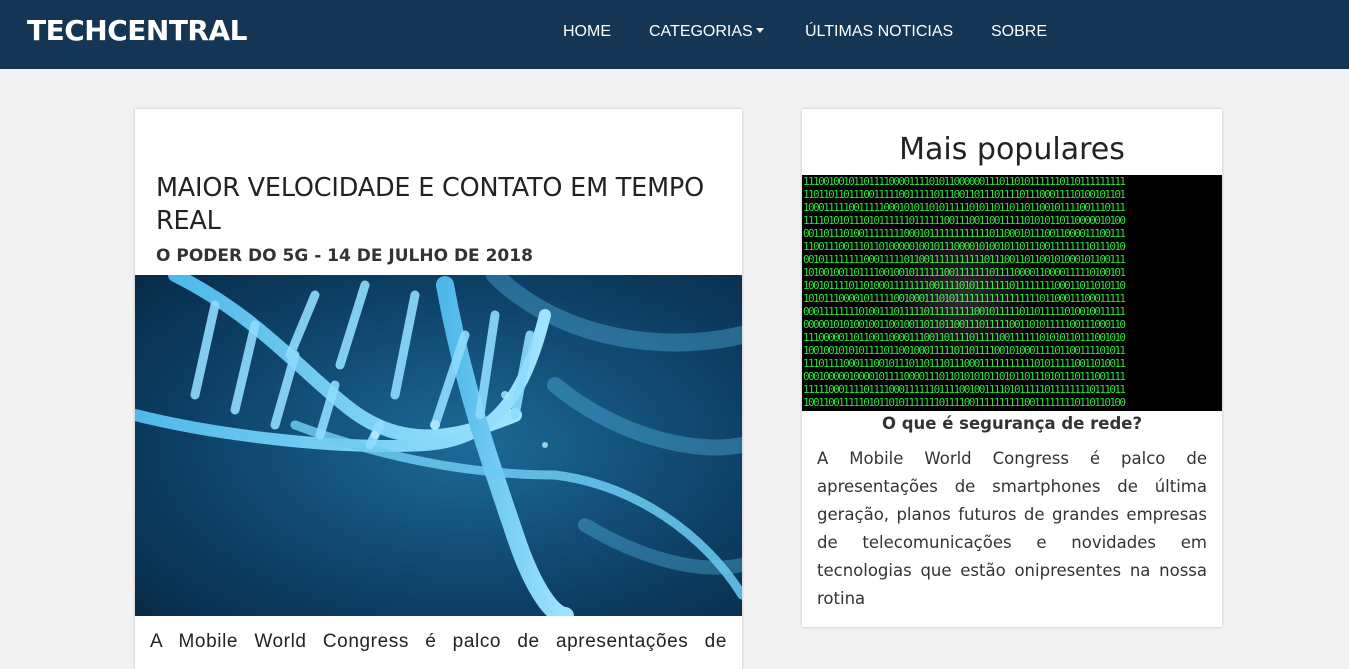 The image size is (1349, 669). Describe the element at coordinates (1012, 424) in the screenshot. I see `popular-article-title: O que é segurança de rede?` at that location.